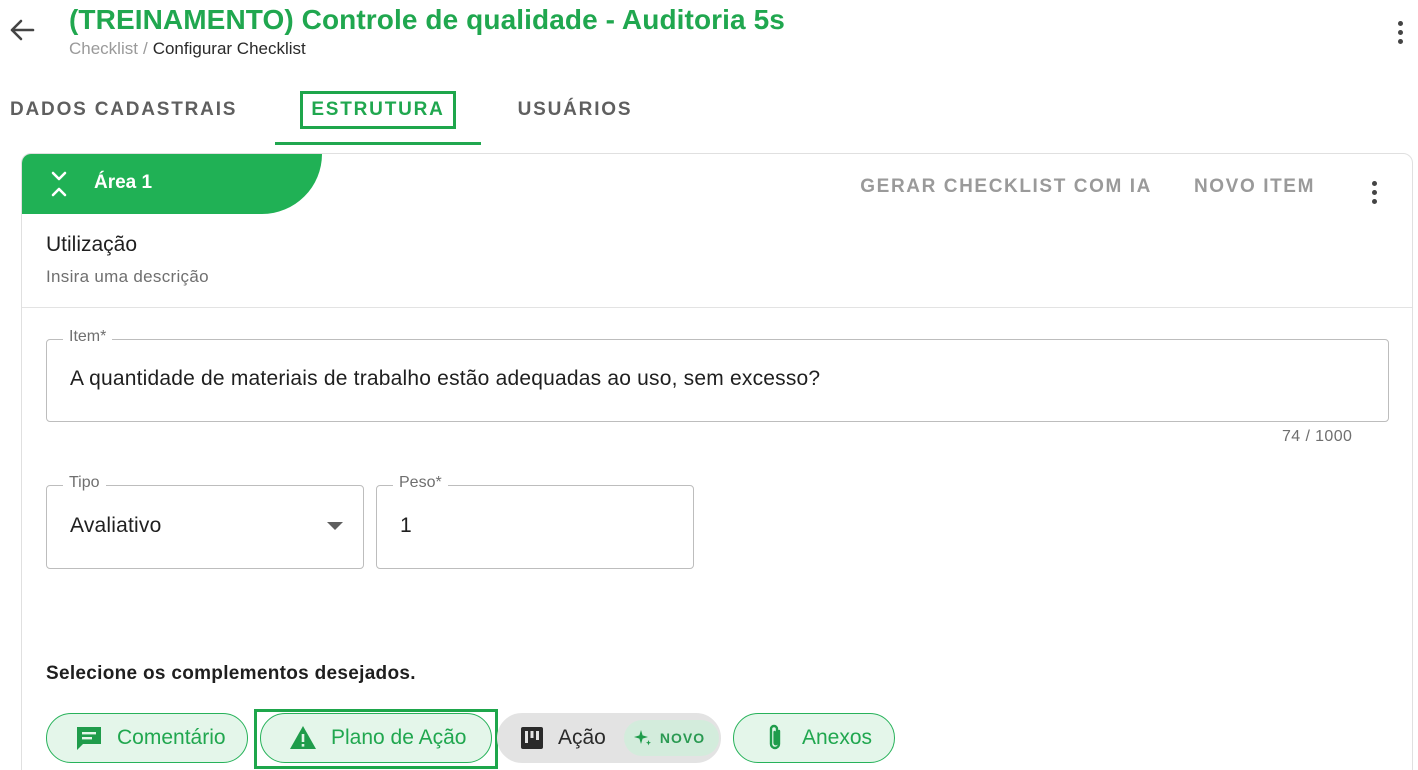 Image resolution: width=1418 pixels, height=770 pixels. I want to click on sparkle-icon, so click(642, 738).